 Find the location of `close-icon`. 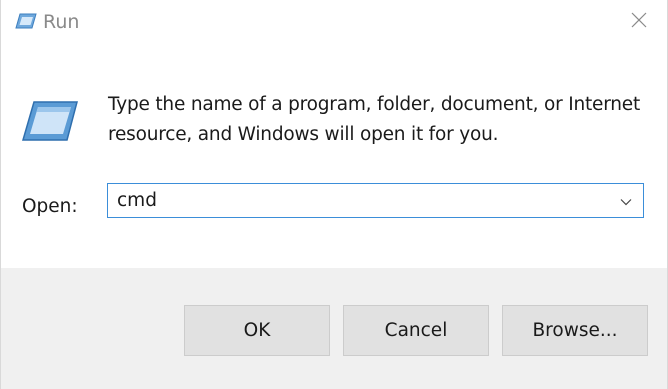

close-icon is located at coordinates (639, 22).